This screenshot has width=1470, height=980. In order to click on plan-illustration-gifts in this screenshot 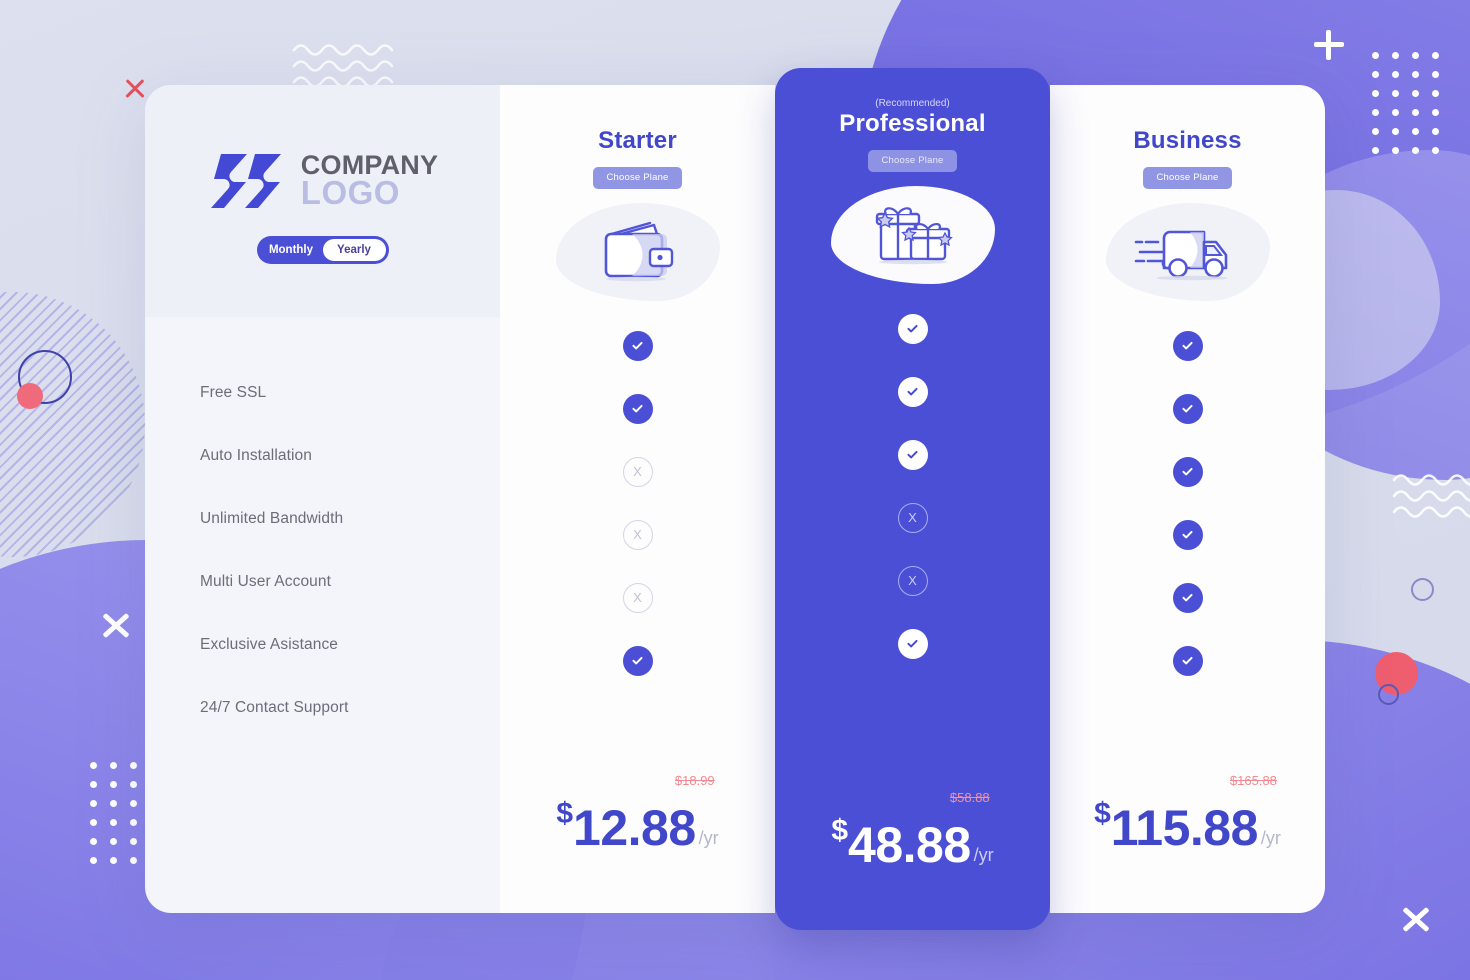, I will do `click(912, 235)`.